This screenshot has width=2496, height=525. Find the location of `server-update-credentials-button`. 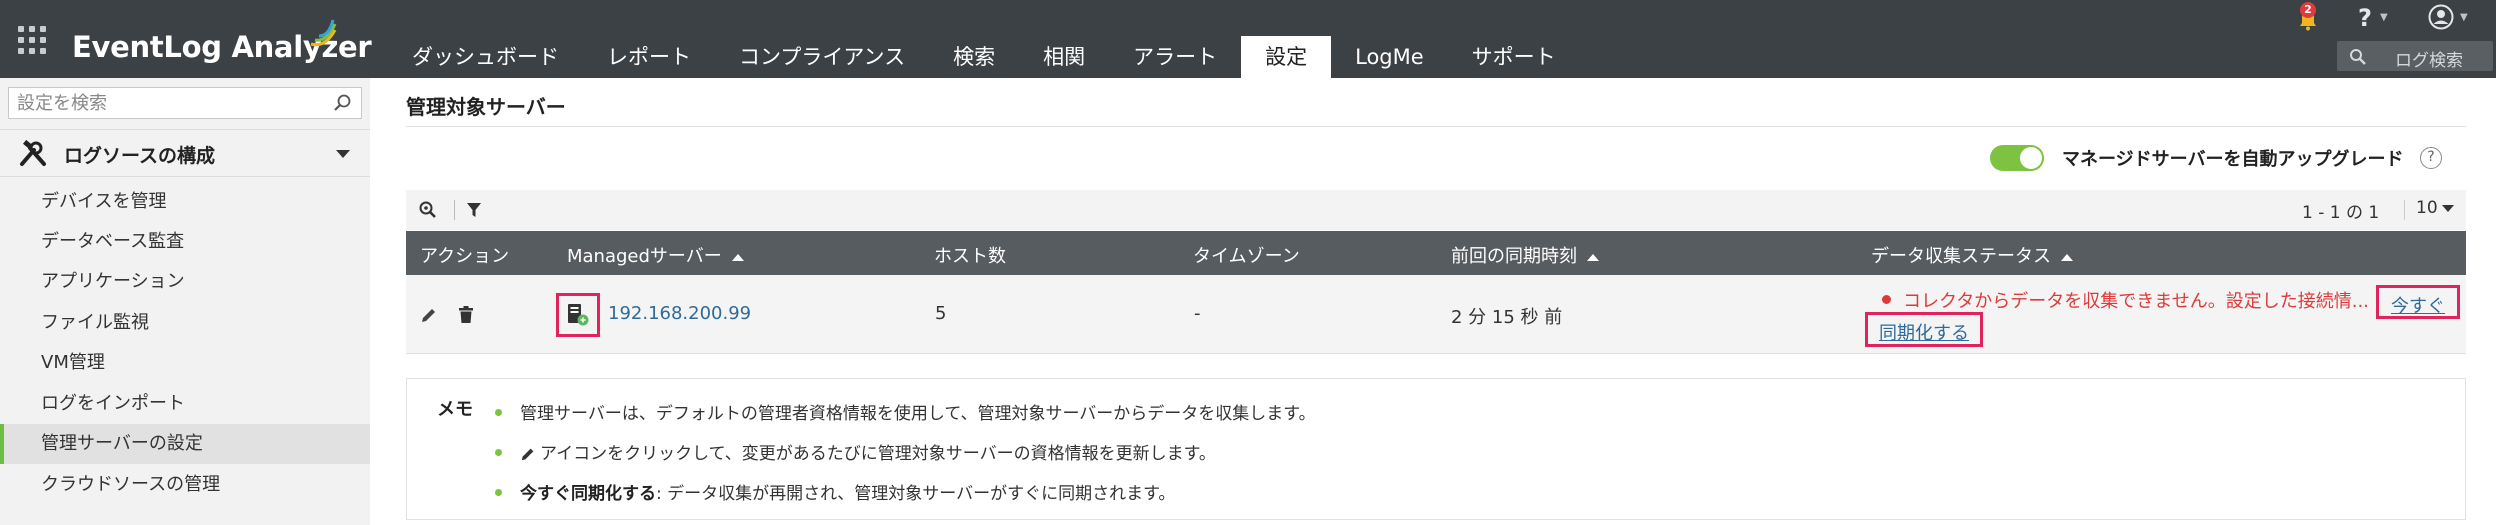

server-update-credentials-button is located at coordinates (578, 315).